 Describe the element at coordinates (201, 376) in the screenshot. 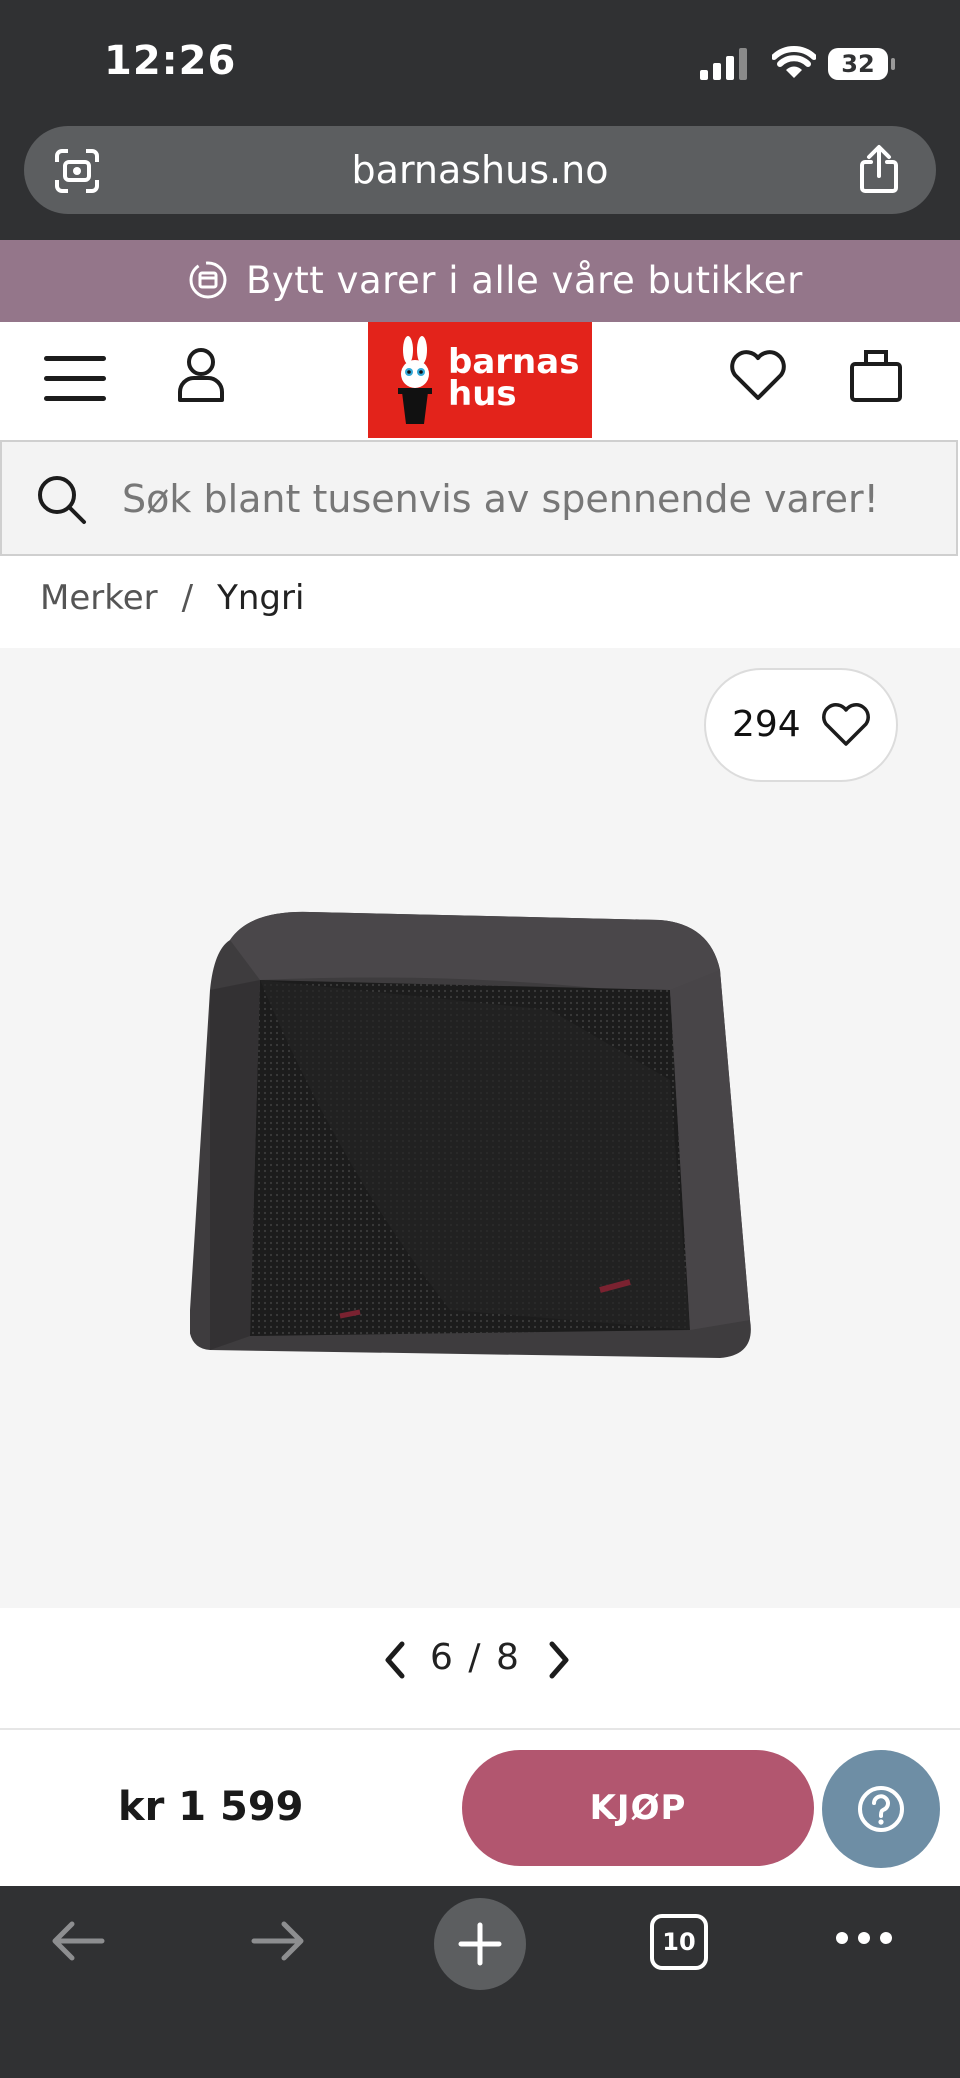

I see `account-icon` at that location.